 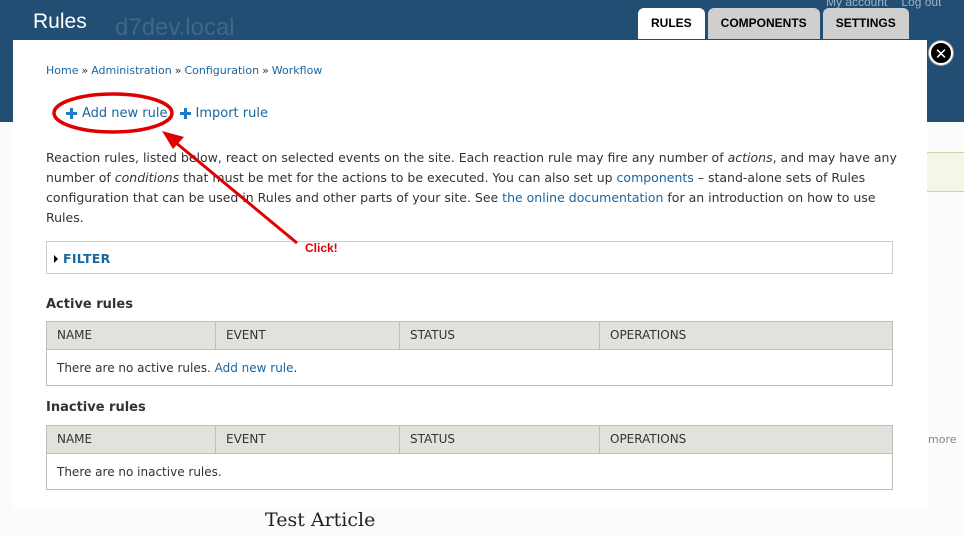 I want to click on annotation-label: Click!, so click(x=321, y=248).